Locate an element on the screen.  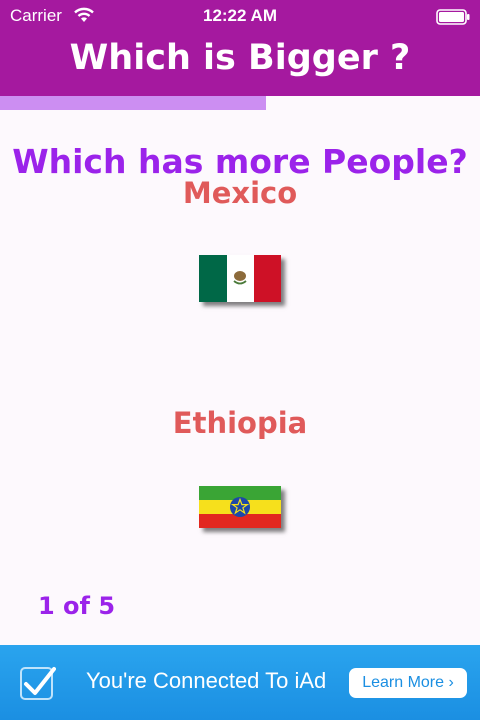
status-bar: Carrier 12:22 AM is located at coordinates (240, 16).